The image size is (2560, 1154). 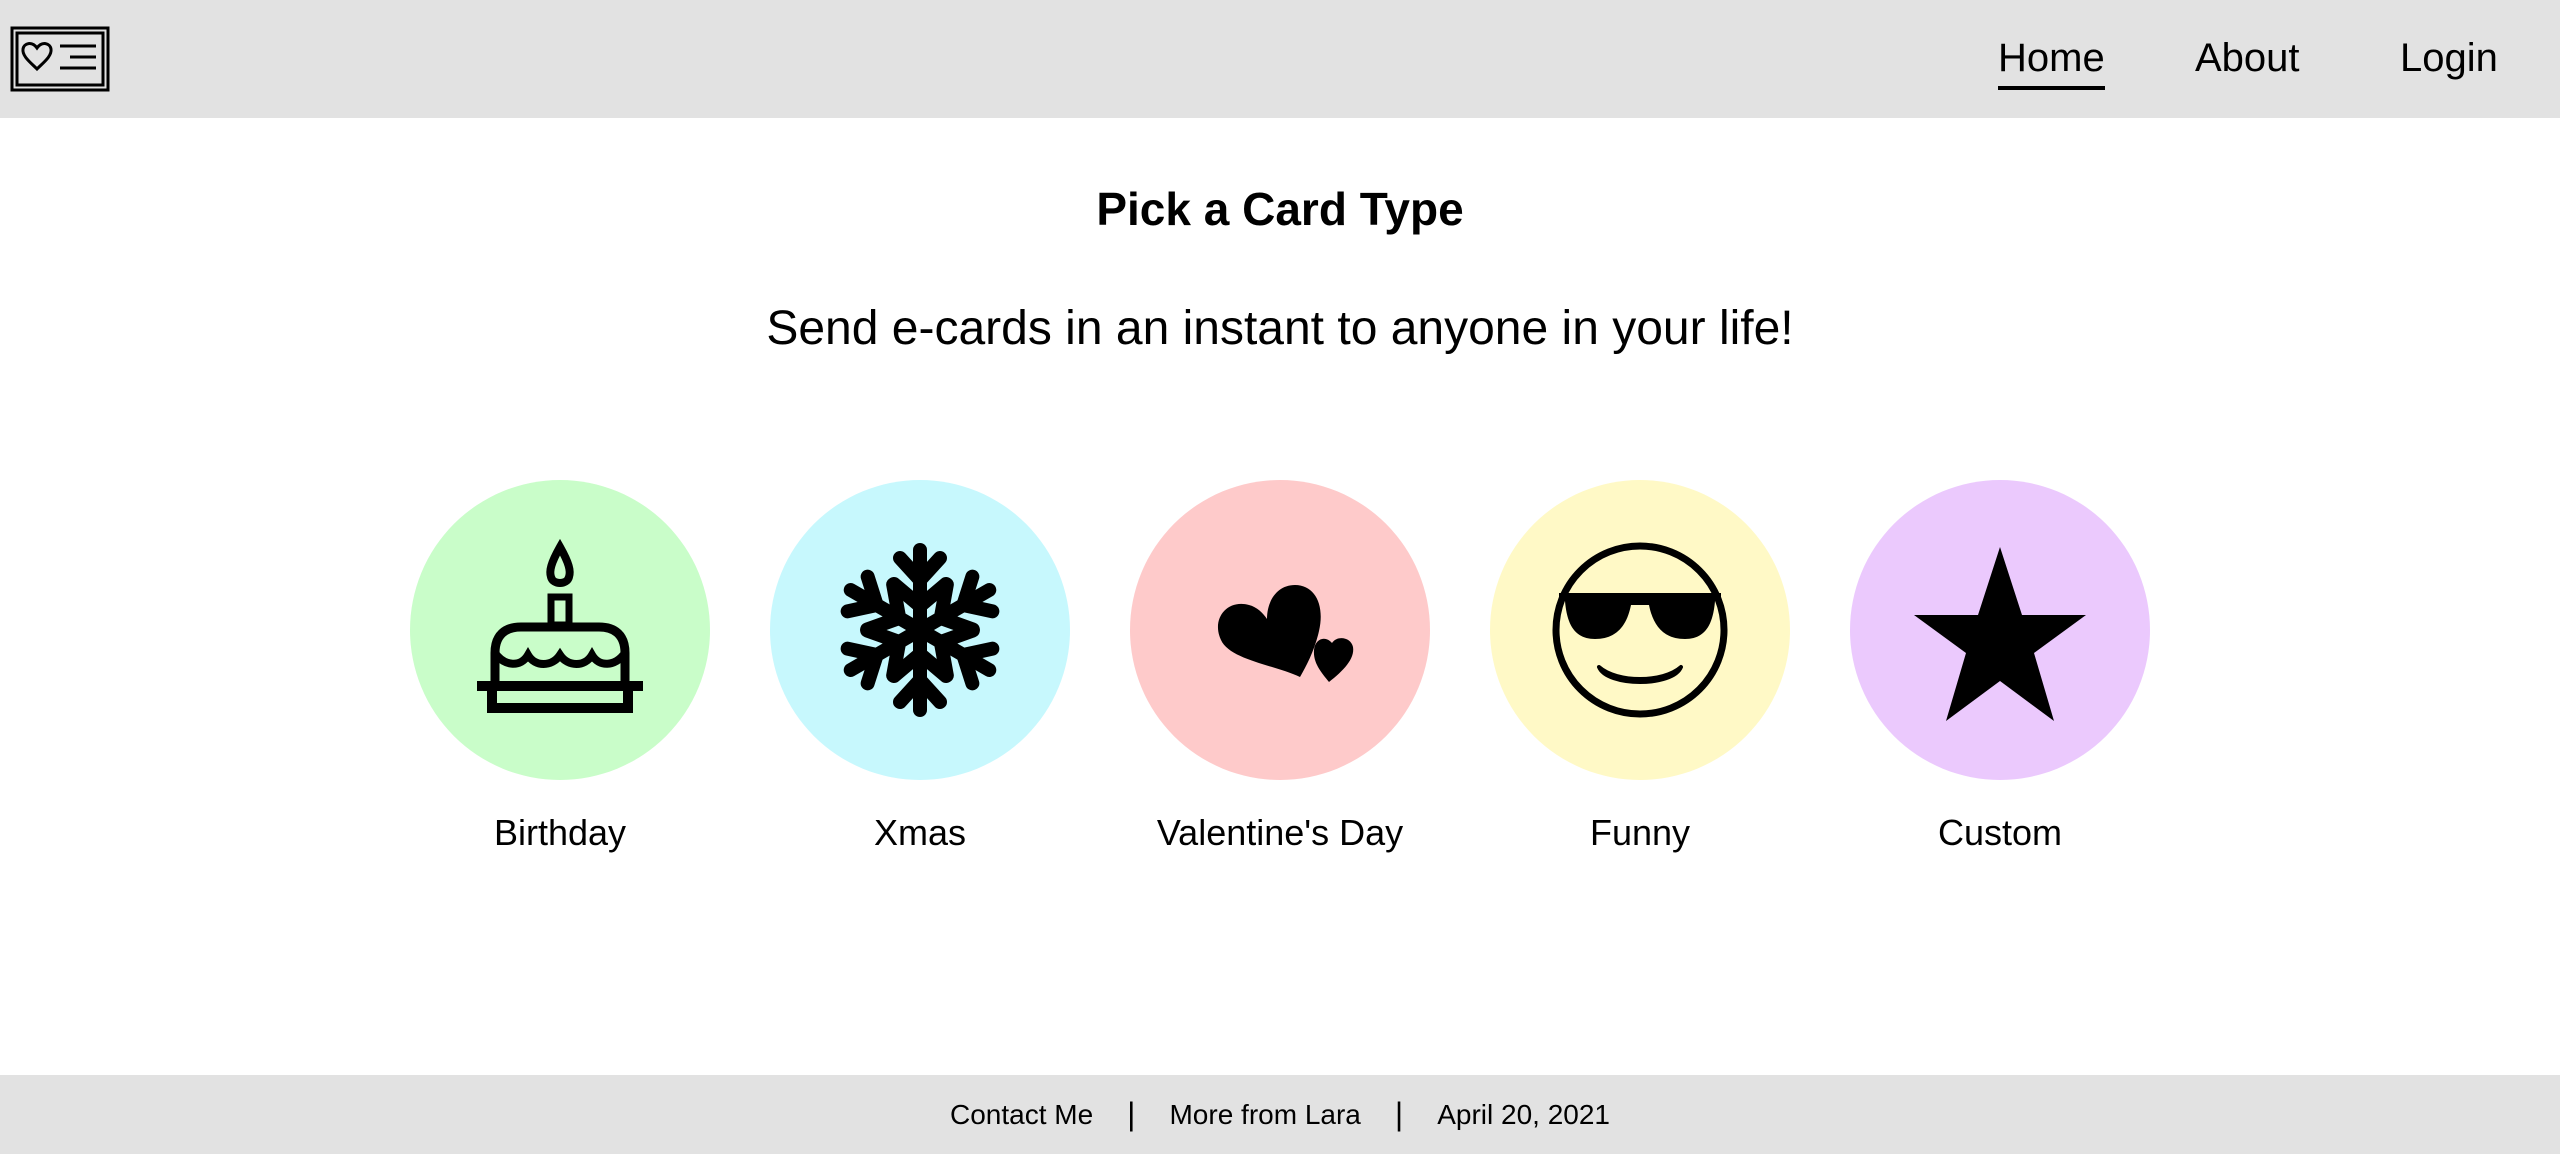 What do you see at coordinates (560, 832) in the screenshot?
I see `card-label: Birthday` at bounding box center [560, 832].